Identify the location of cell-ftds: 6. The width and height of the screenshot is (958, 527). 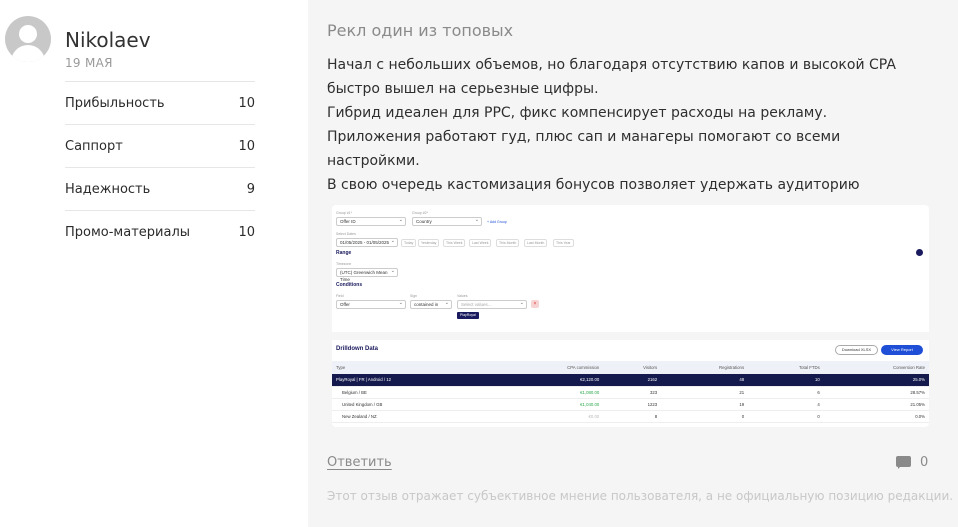
(786, 392).